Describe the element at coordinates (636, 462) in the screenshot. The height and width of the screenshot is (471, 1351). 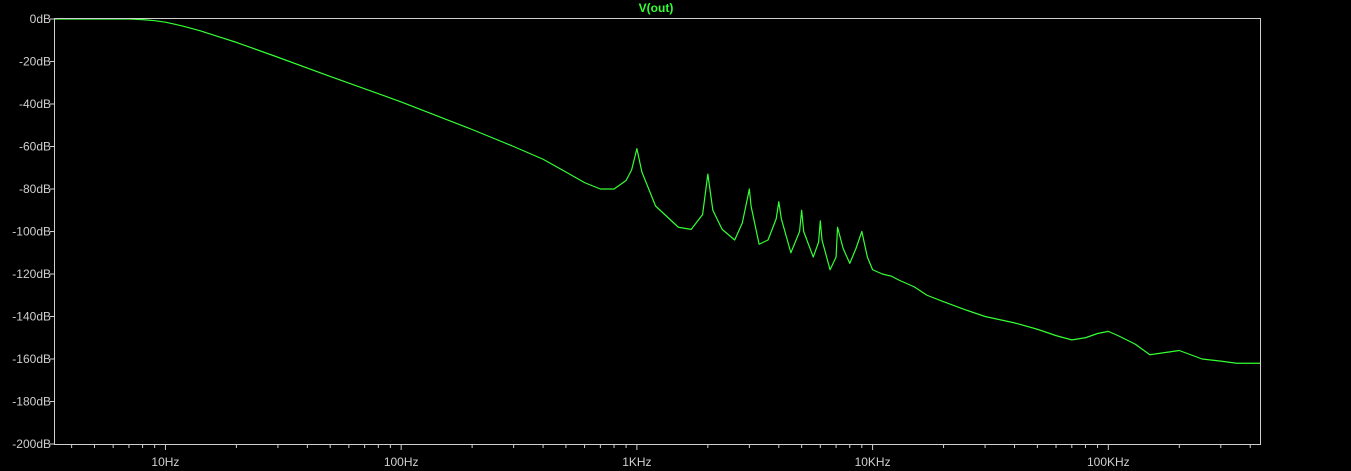
I see `x-tick-label: 1KHz` at that location.